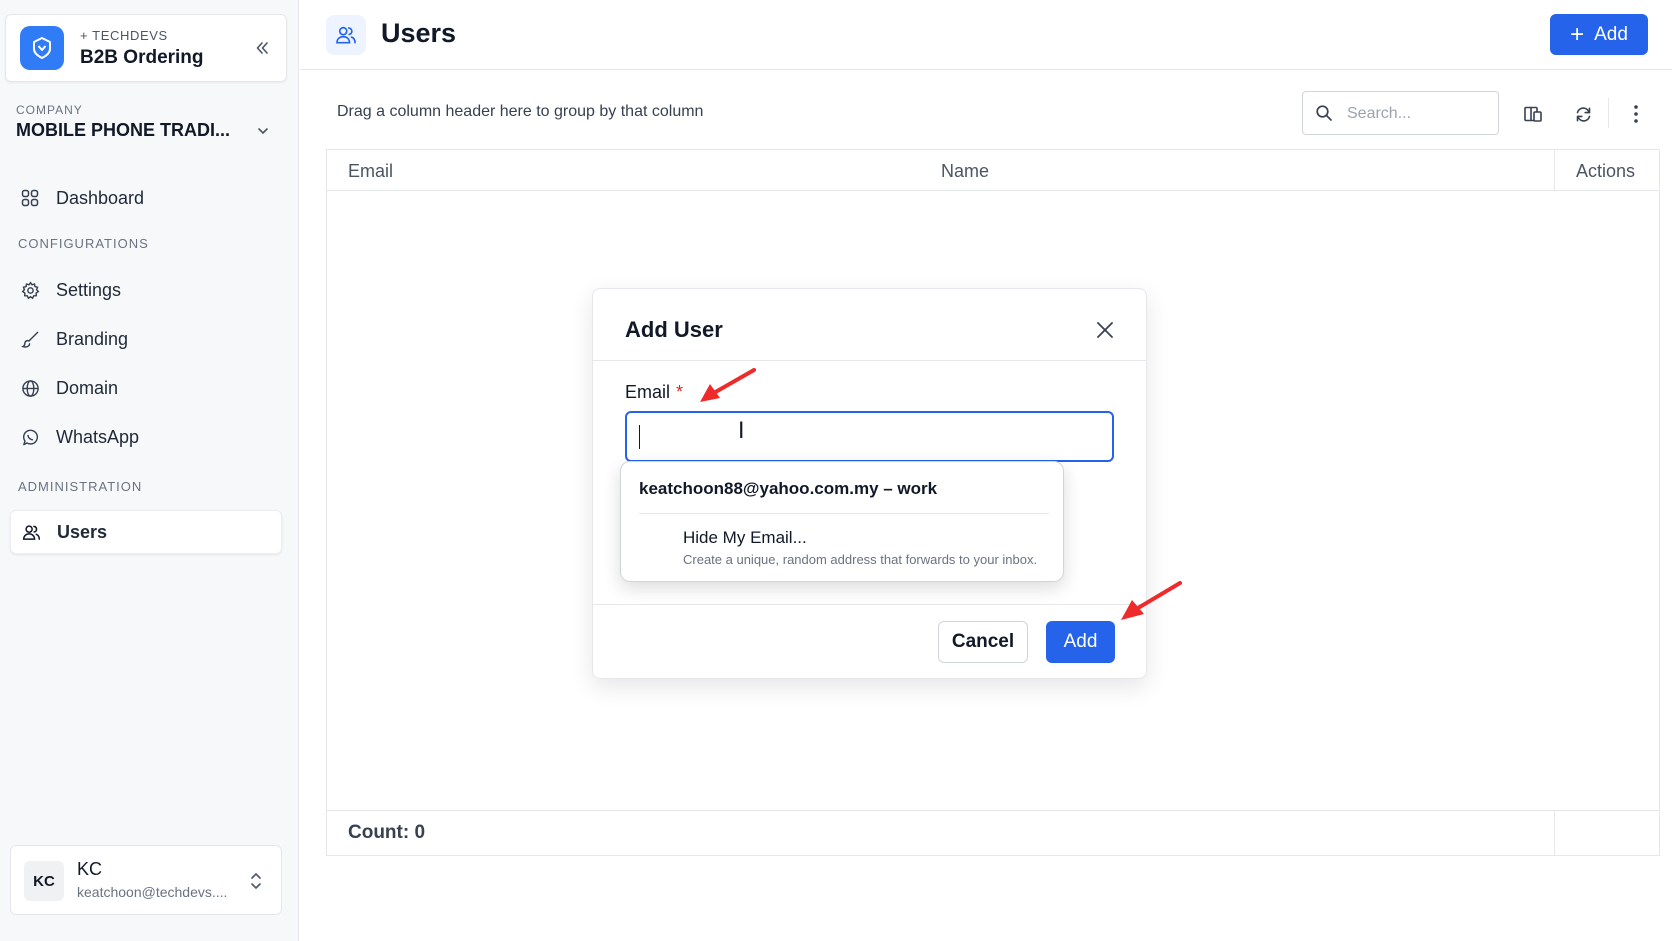 The height and width of the screenshot is (941, 1672). I want to click on sidebar-item-label: WhatsApp, so click(98, 436).